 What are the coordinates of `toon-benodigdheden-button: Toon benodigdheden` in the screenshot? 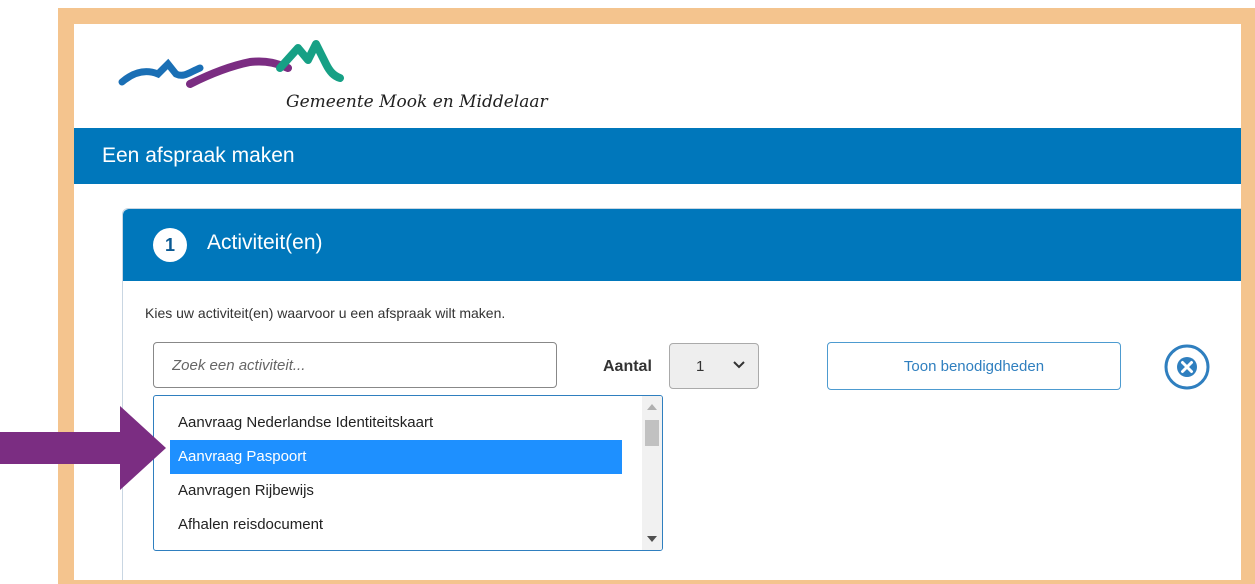 It's located at (974, 366).